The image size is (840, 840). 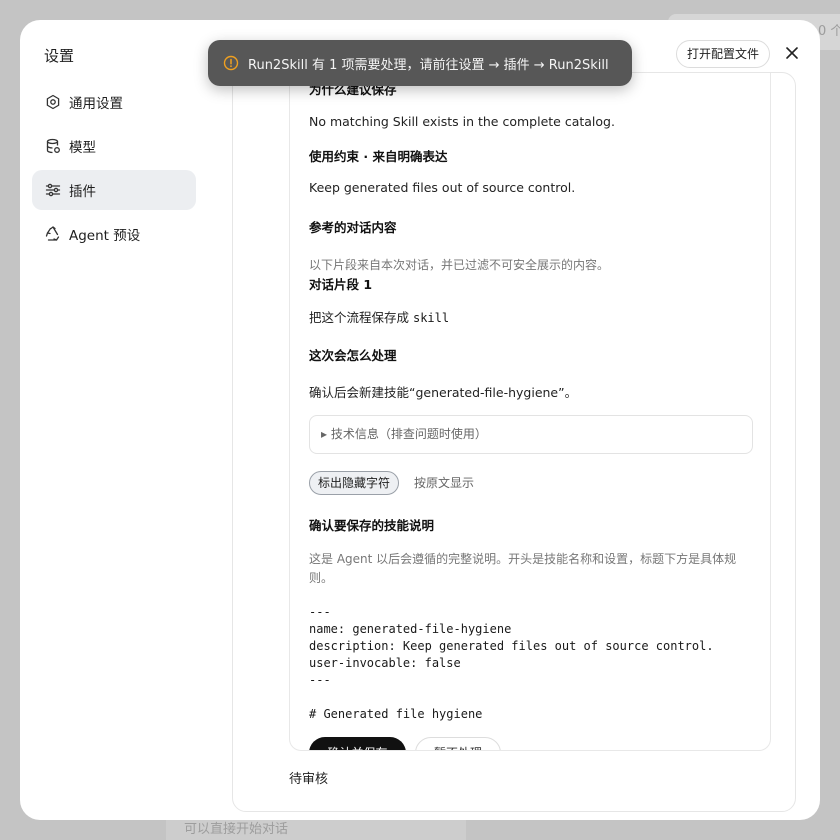 I want to click on sidebar-item-agent-presets: Agent 预设, so click(x=114, y=234).